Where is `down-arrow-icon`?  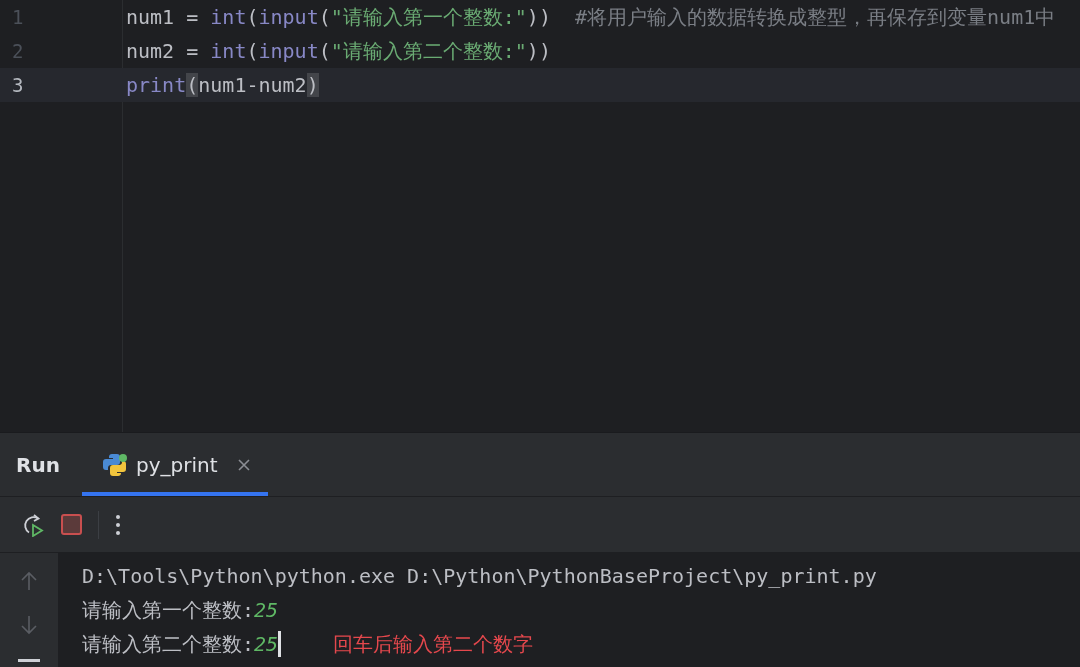
down-arrow-icon is located at coordinates (29, 625).